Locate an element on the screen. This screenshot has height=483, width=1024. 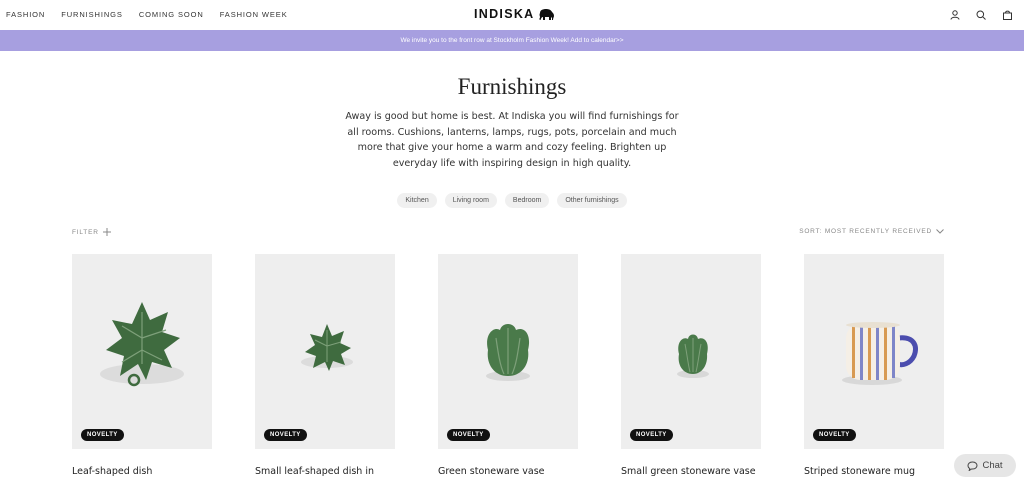
product-name: Small green stoneware vase is located at coordinates (691, 471).